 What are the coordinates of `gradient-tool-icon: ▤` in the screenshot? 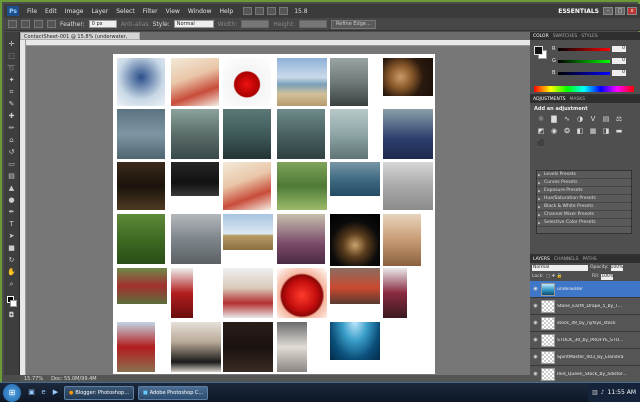 It's located at (12, 176).